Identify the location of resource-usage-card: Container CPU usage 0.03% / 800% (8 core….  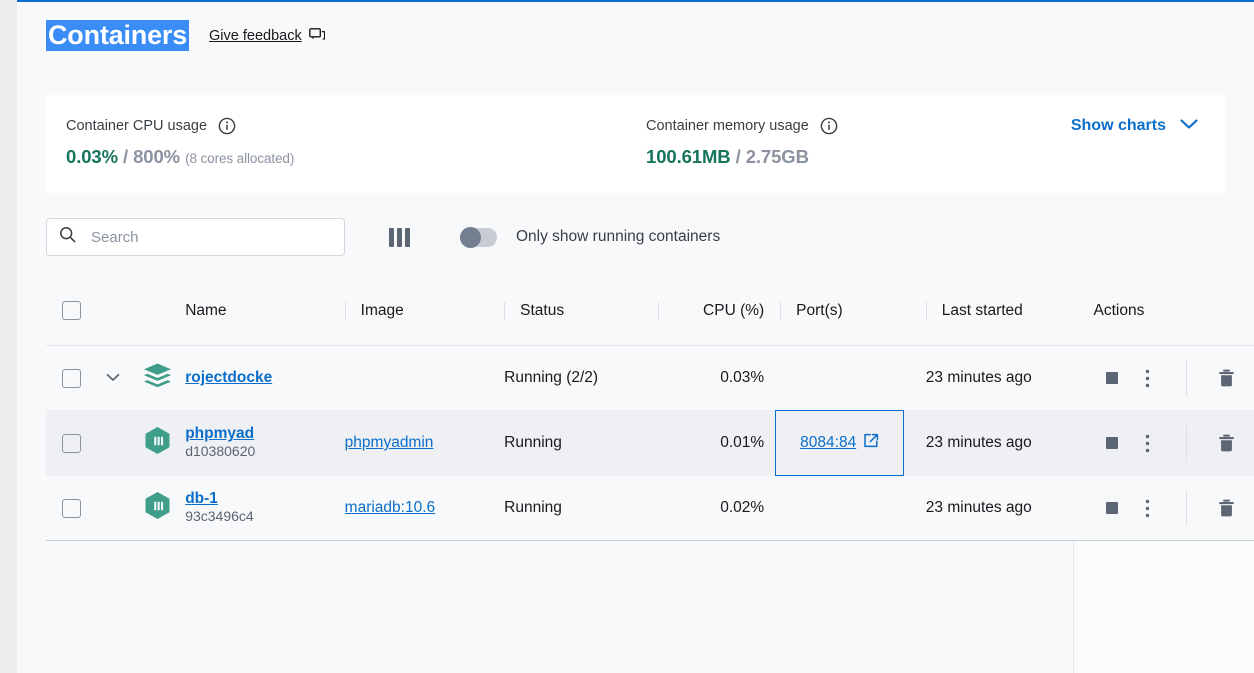
(635, 144).